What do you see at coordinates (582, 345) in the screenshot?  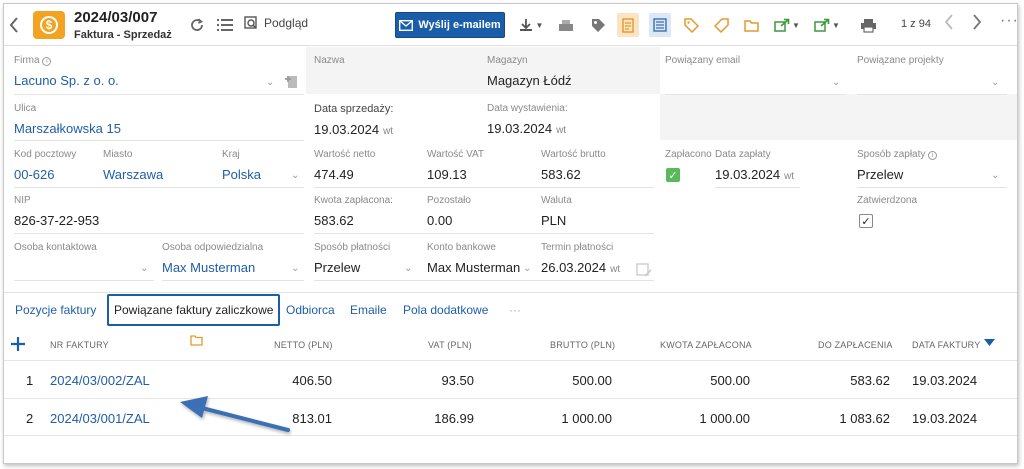 I see `column-header: BRUTTO (PLN)` at bounding box center [582, 345].